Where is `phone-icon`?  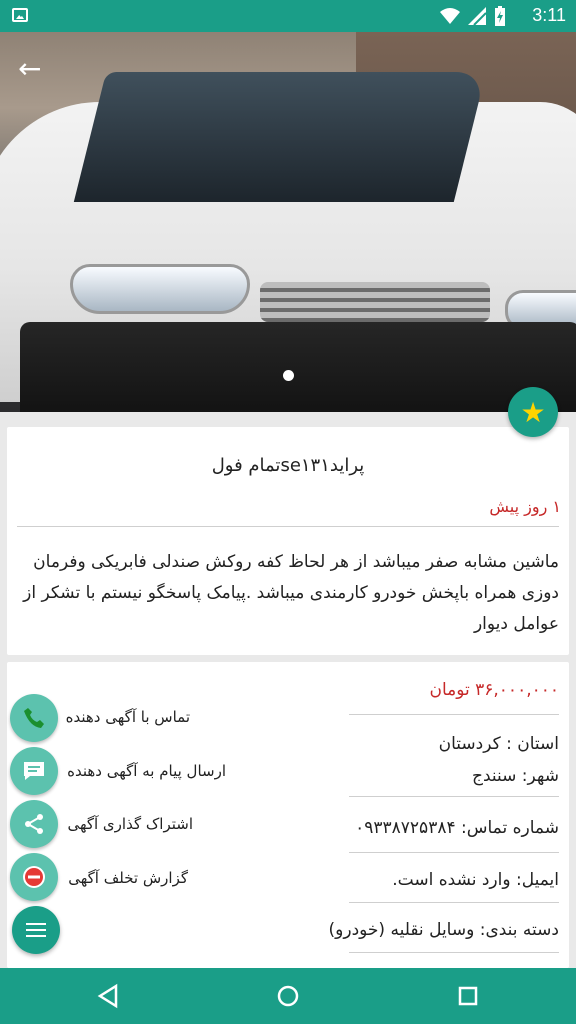 phone-icon is located at coordinates (34, 718).